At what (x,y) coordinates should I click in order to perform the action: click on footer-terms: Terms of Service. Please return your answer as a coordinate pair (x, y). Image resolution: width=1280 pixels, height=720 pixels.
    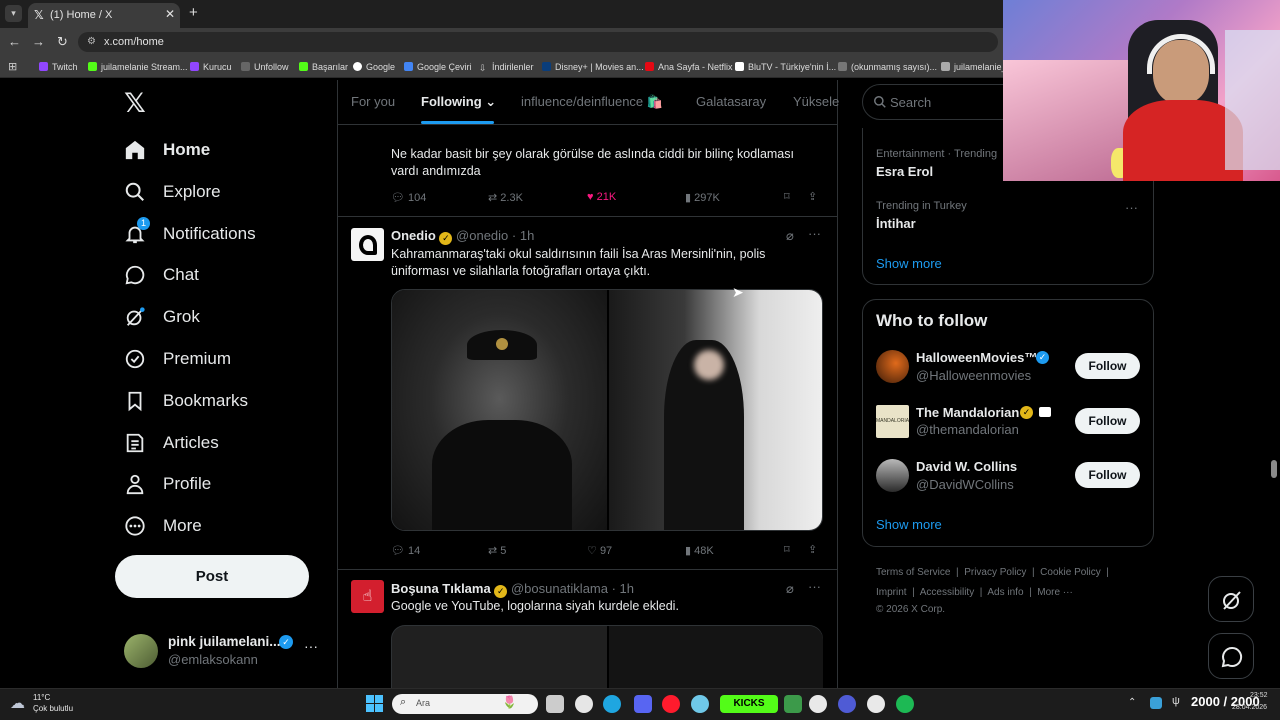
    Looking at the image, I should click on (913, 572).